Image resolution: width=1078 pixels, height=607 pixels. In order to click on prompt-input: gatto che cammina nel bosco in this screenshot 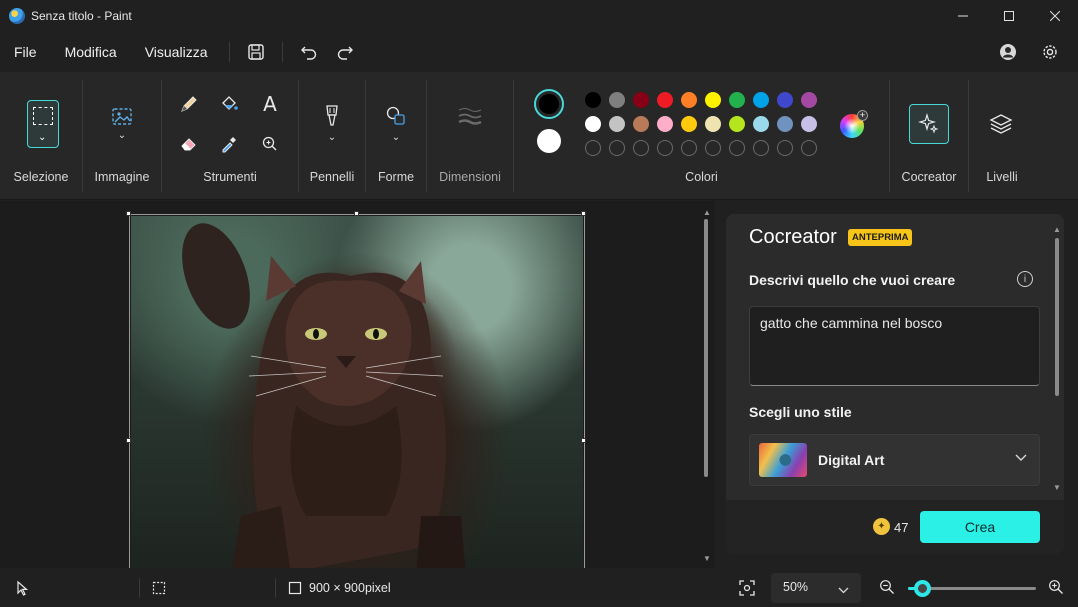, I will do `click(894, 346)`.